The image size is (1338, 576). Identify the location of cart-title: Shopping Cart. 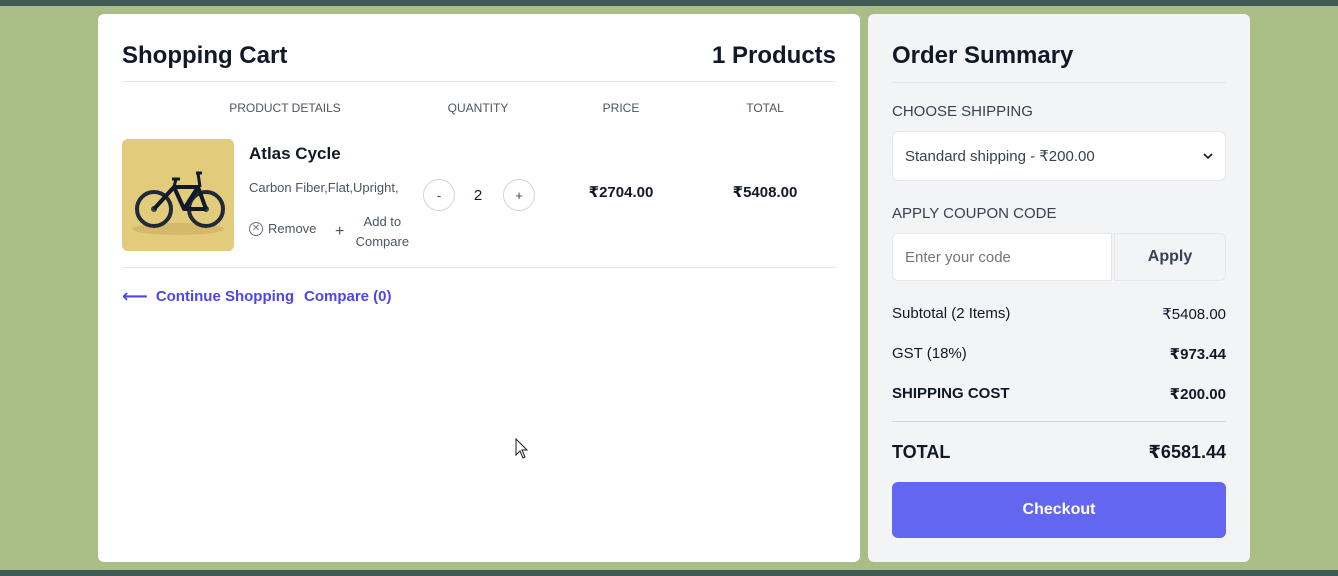
(205, 55).